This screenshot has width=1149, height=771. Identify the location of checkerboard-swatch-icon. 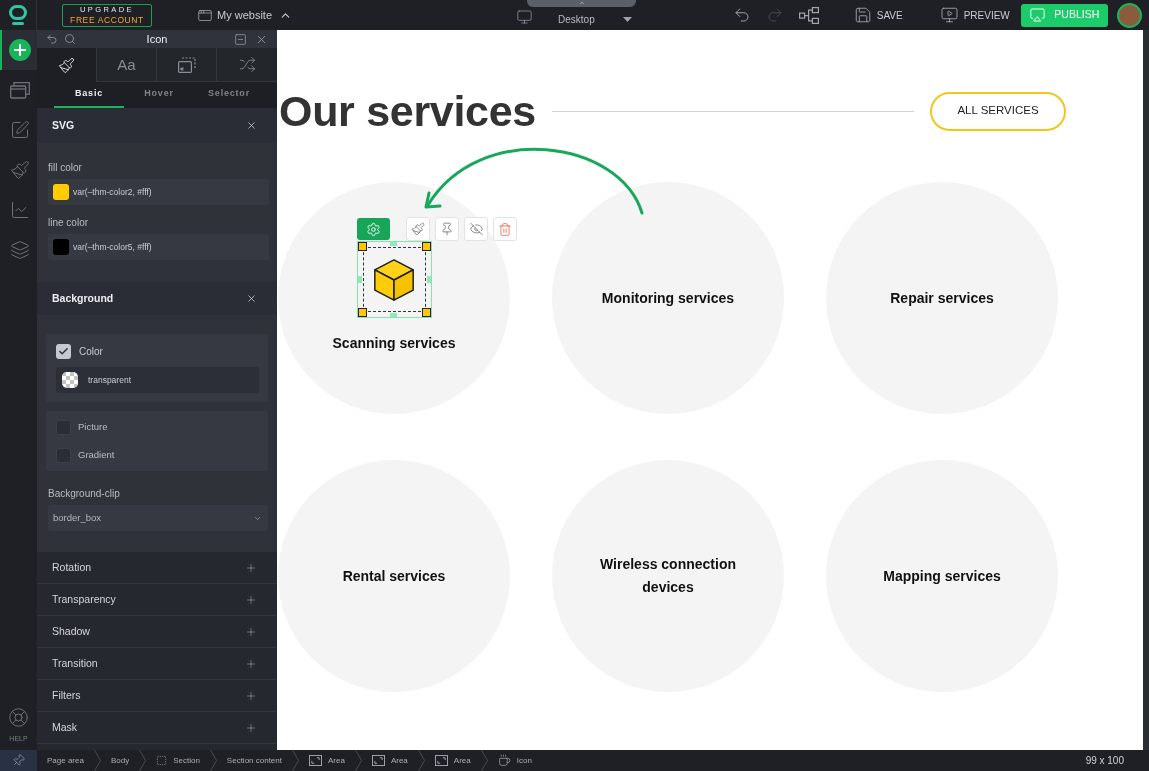
(70, 380).